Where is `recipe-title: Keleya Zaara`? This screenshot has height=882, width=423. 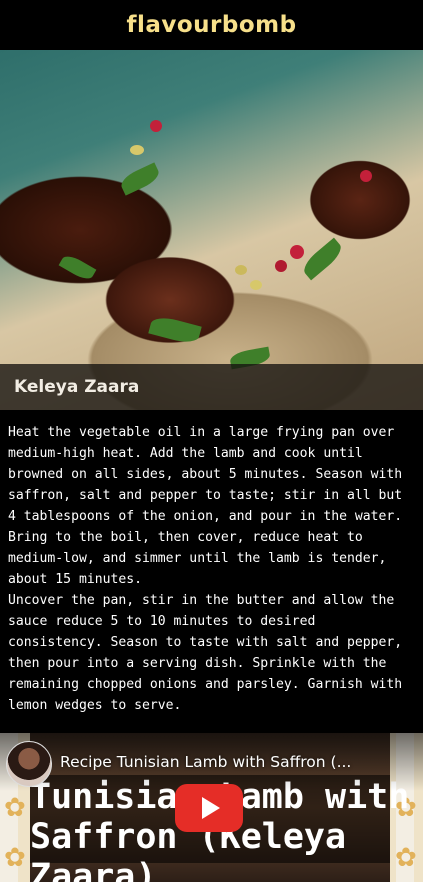
recipe-title: Keleya Zaara is located at coordinates (77, 387).